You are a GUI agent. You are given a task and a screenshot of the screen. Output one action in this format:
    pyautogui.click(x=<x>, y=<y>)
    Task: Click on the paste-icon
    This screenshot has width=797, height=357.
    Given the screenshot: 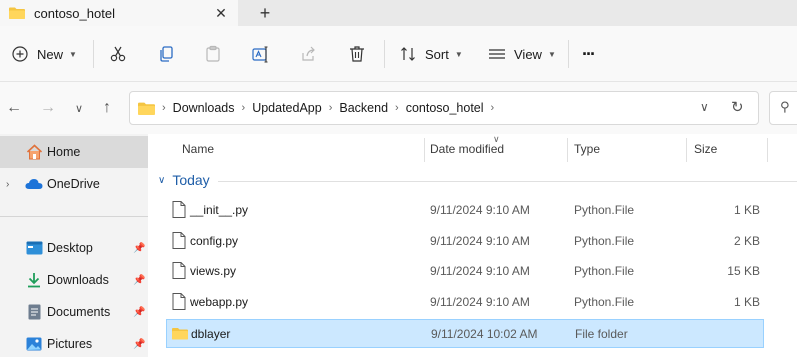 What is the action you would take?
    pyautogui.click(x=213, y=53)
    